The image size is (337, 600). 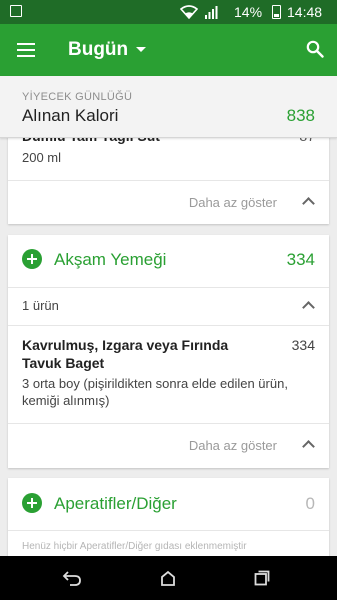 I want to click on search-icon, so click(x=315, y=49).